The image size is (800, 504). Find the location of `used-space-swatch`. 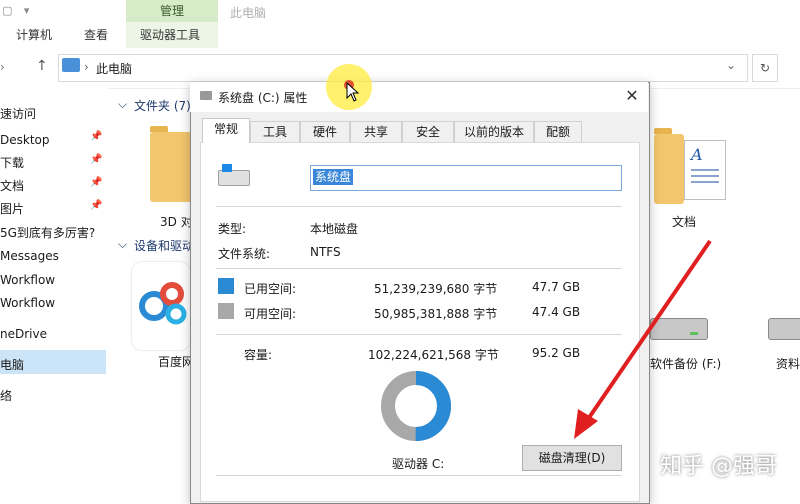

used-space-swatch is located at coordinates (226, 286).